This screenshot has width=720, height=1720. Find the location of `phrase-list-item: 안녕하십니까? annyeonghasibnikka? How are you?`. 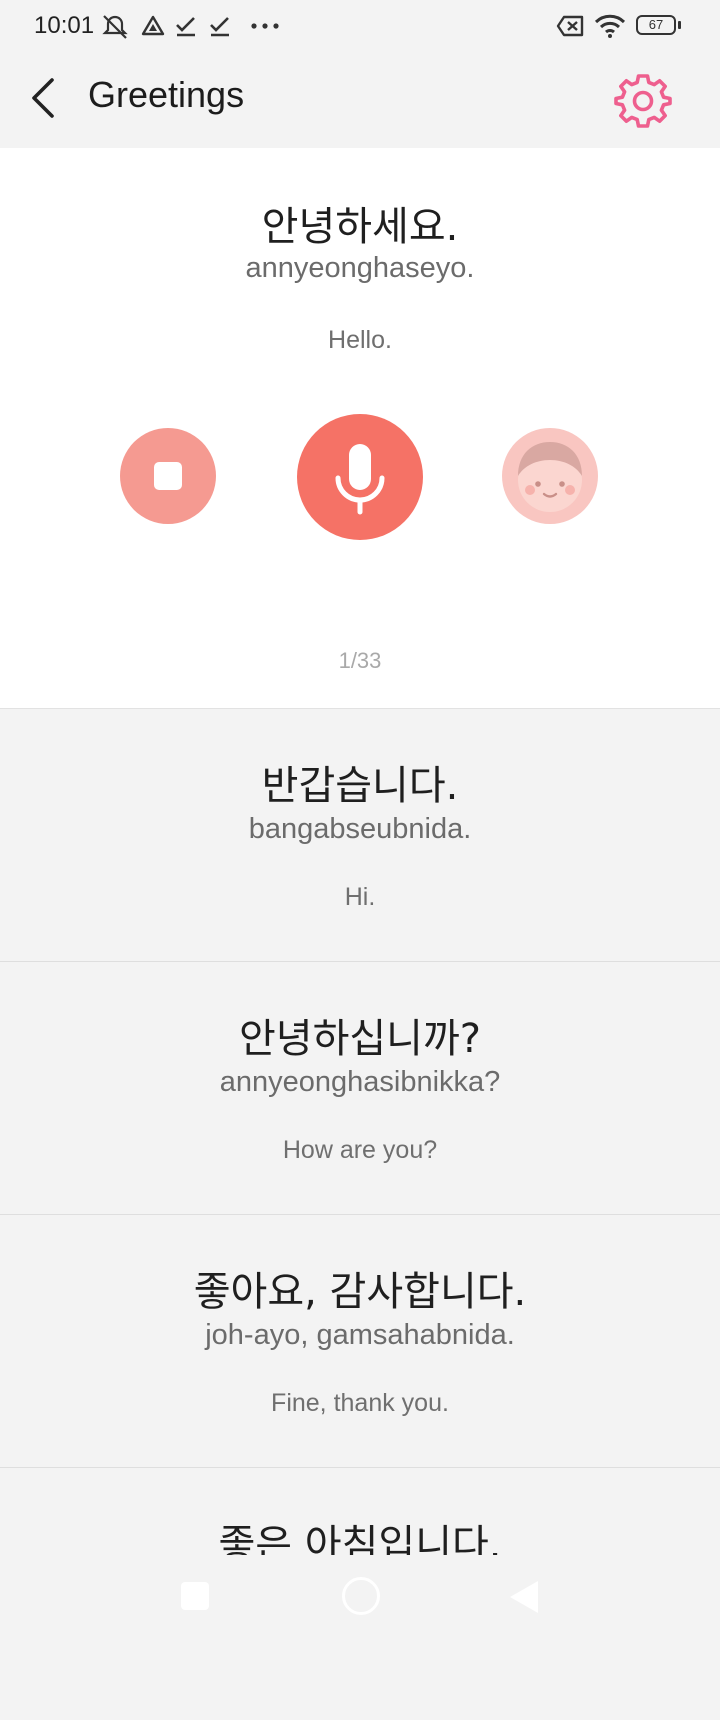

phrase-list-item: 안녕하십니까? annyeonghasibnikka? How are you? is located at coordinates (360, 1088).